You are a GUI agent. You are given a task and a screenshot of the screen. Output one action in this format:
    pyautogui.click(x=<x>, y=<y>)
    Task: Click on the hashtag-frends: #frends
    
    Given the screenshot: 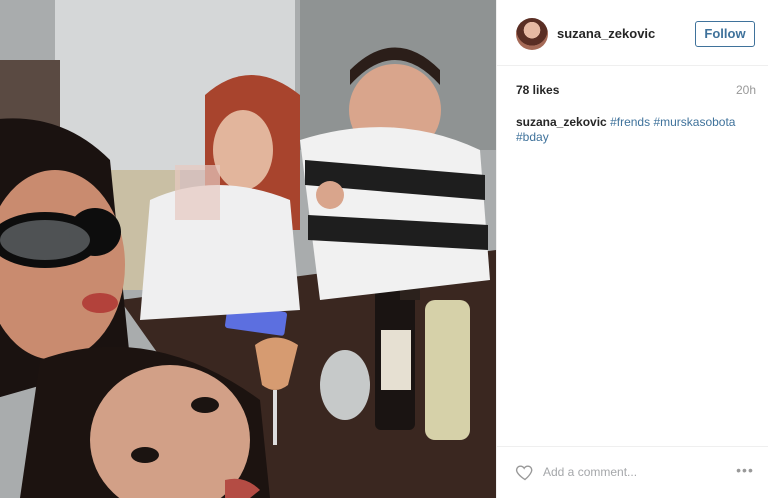 What is the action you would take?
    pyautogui.click(x=630, y=122)
    